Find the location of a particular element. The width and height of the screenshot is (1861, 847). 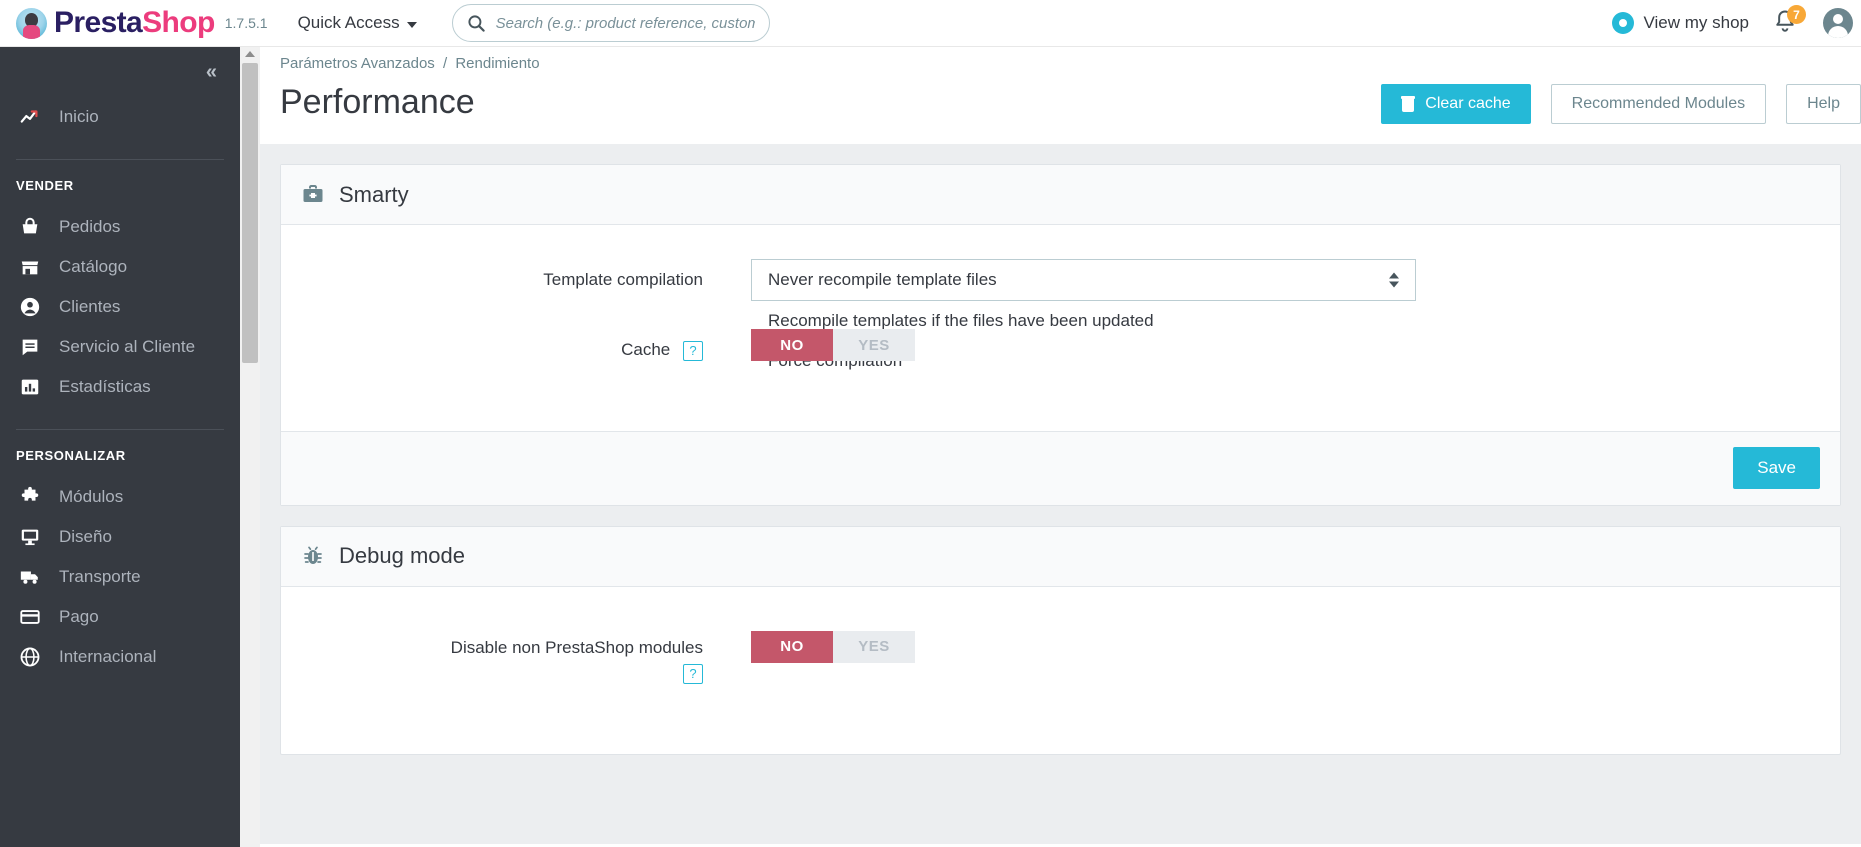

recommended-modules-button: Recommended Modules is located at coordinates (1658, 104).